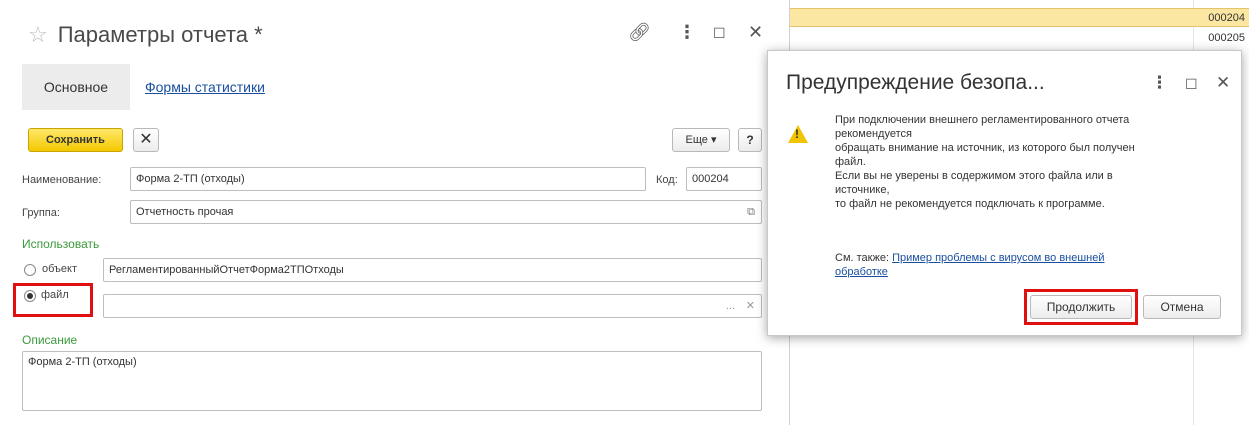  Describe the element at coordinates (1081, 307) in the screenshot. I see `continue-button: Продолжить` at that location.